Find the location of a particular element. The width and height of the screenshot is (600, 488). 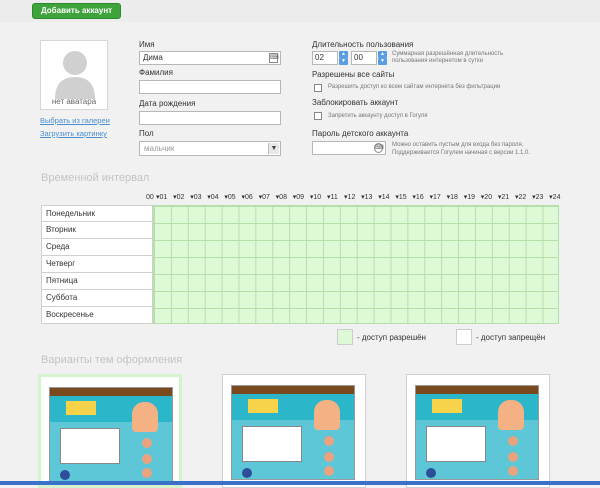

hour-label: ▾22 is located at coordinates (523, 197).